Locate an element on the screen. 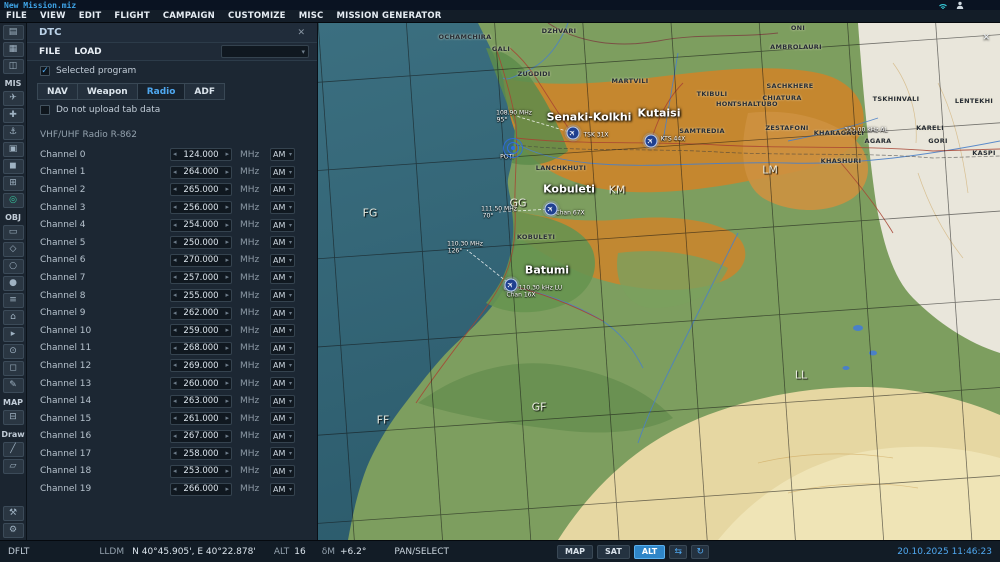 This screenshot has width=1000, height=562. box-tool-icon: ◻ is located at coordinates (13, 368).